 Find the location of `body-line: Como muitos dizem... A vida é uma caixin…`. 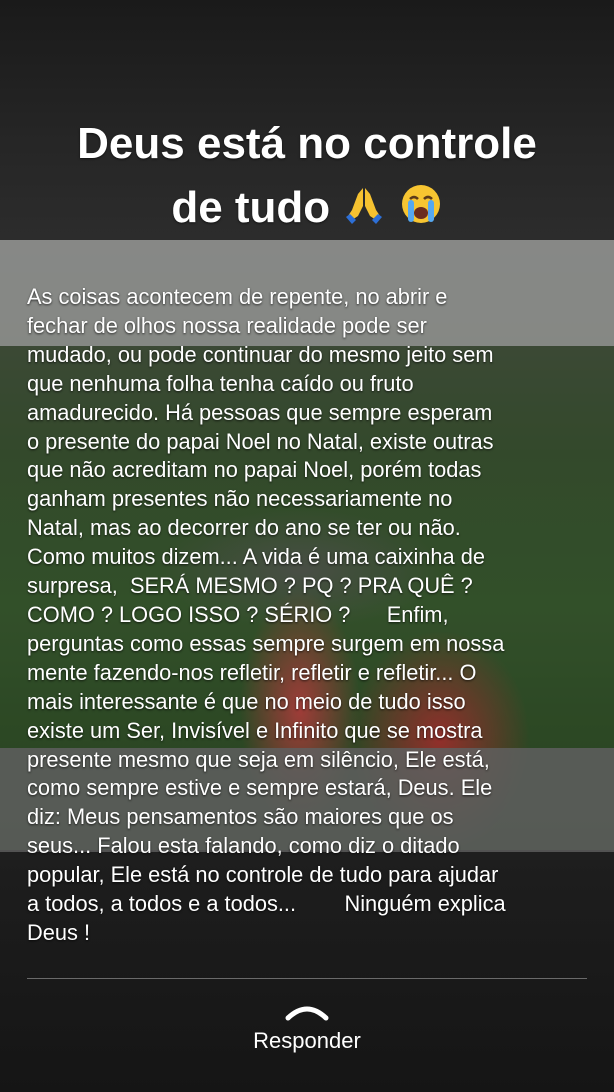

body-line: Como muitos dizem... A vida é uma caixin… is located at coordinates (256, 557).